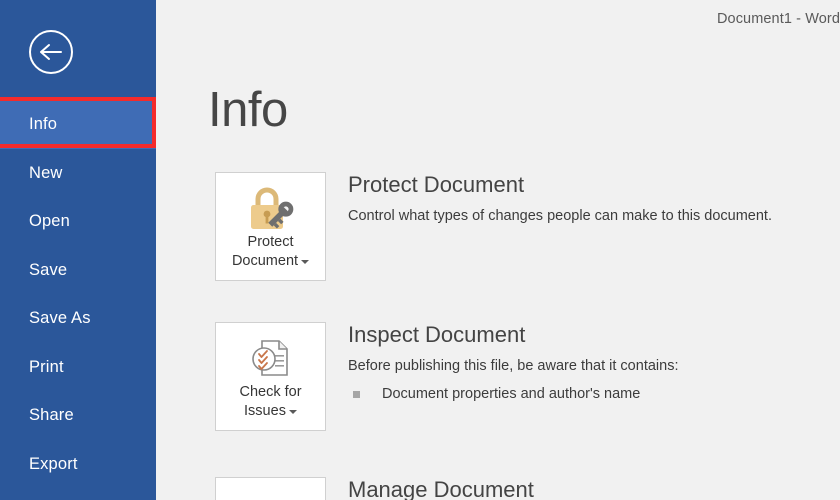 The image size is (840, 500). I want to click on sidebar-item-label: Save As, so click(60, 318).